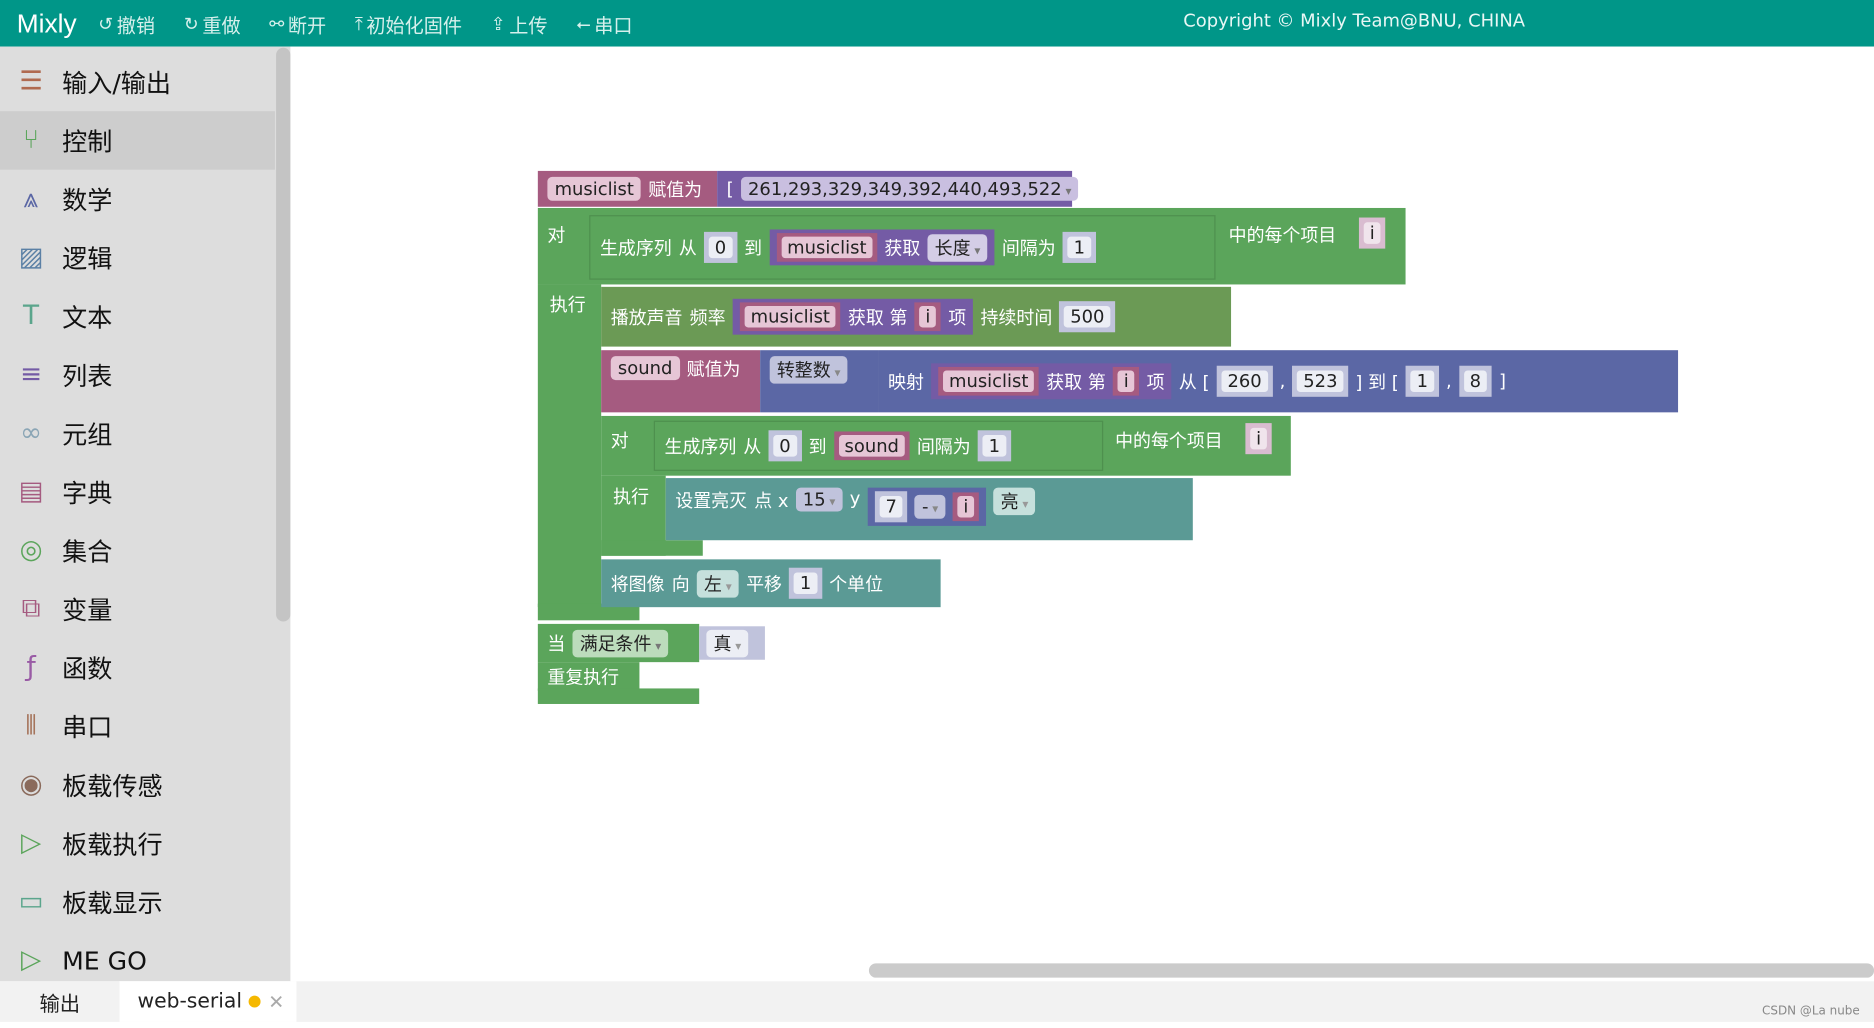 The width and height of the screenshot is (1874, 1028). Describe the element at coordinates (208, 1001) in the screenshot. I see `tab-web-serial: web-serial ✕` at that location.